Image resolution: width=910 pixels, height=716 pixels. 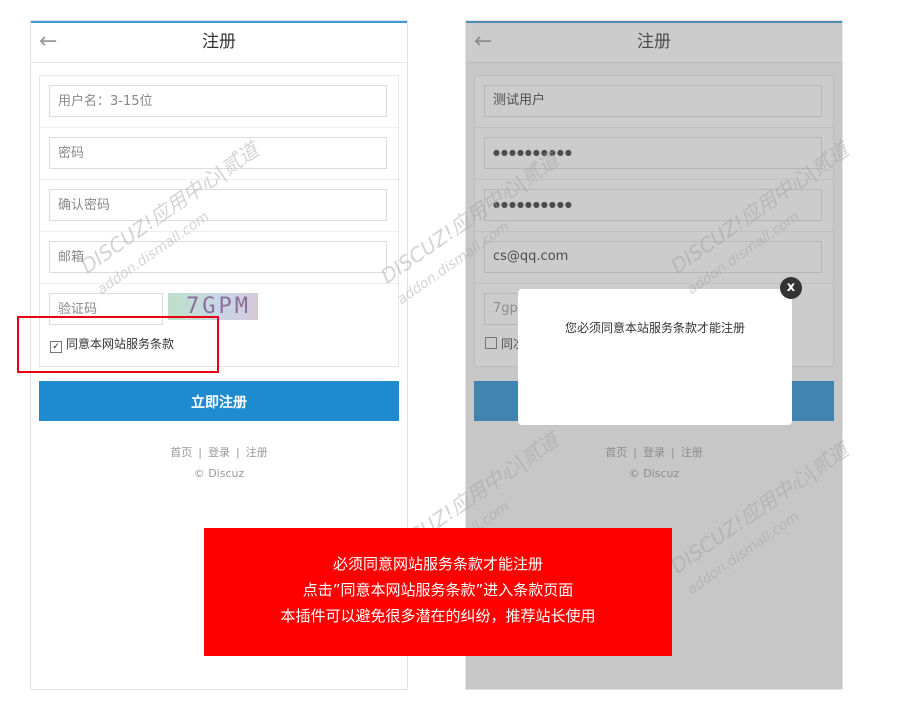 I want to click on highlight-box, so click(x=118, y=344).